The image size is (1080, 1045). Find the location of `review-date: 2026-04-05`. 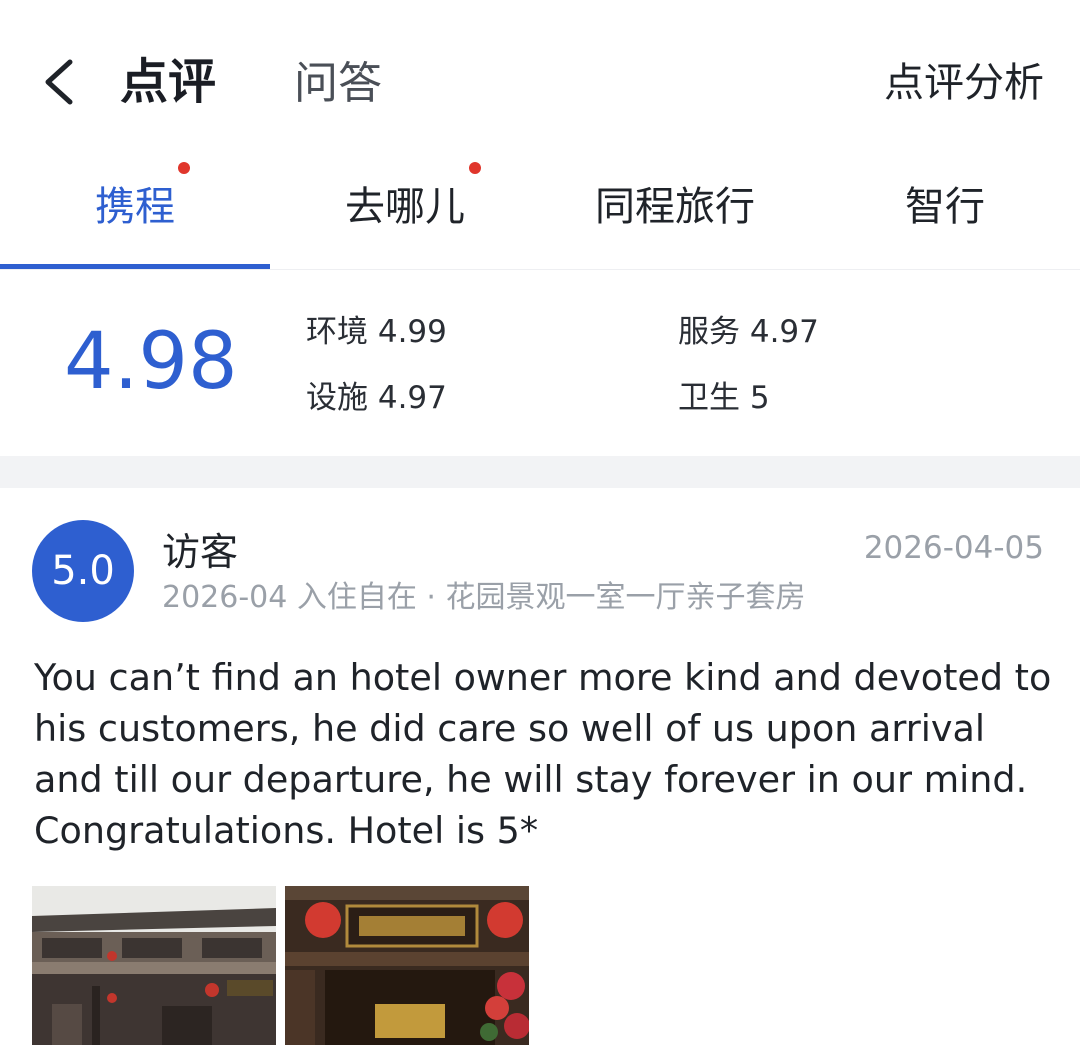

review-date: 2026-04-05 is located at coordinates (953, 548).